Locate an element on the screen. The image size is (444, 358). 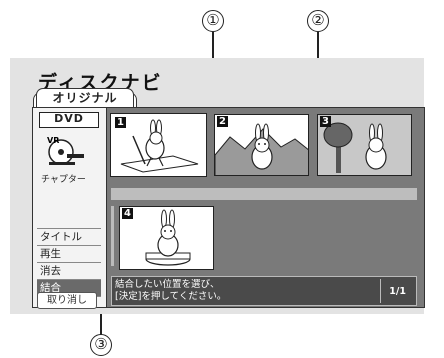
instruction-line-1: 結合したい位置を選び、 is located at coordinates (167, 284).